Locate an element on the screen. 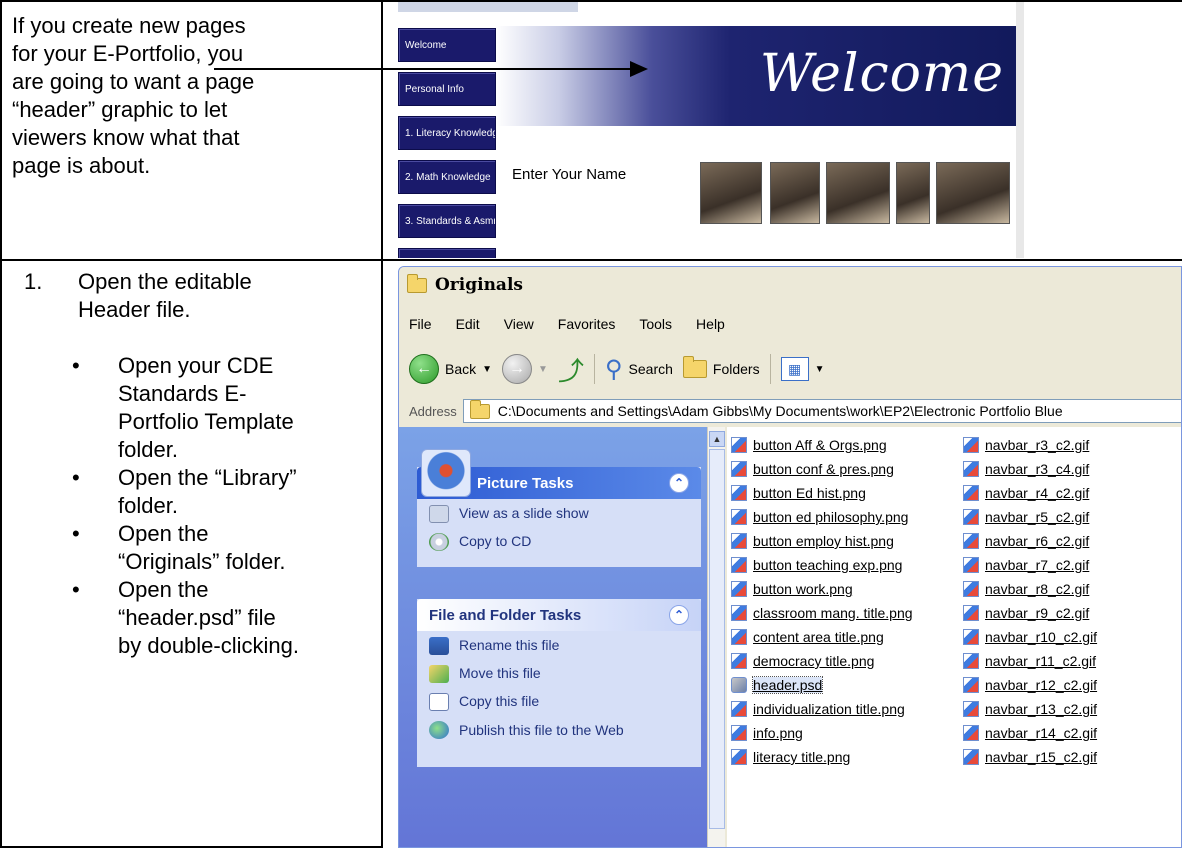 The width and height of the screenshot is (1182, 848). file-item: button employ hist.png is located at coordinates (822, 541).